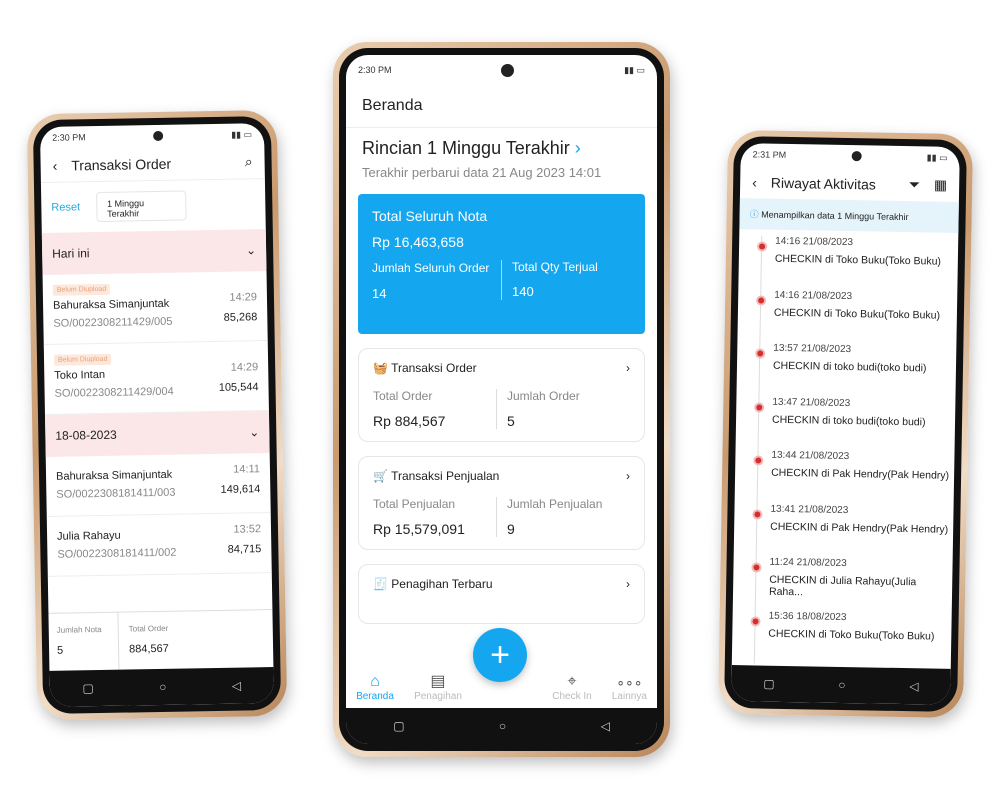 Image resolution: width=1000 pixels, height=800 pixels. What do you see at coordinates (121, 164) in the screenshot?
I see `page-title: Transaksi Order` at bounding box center [121, 164].